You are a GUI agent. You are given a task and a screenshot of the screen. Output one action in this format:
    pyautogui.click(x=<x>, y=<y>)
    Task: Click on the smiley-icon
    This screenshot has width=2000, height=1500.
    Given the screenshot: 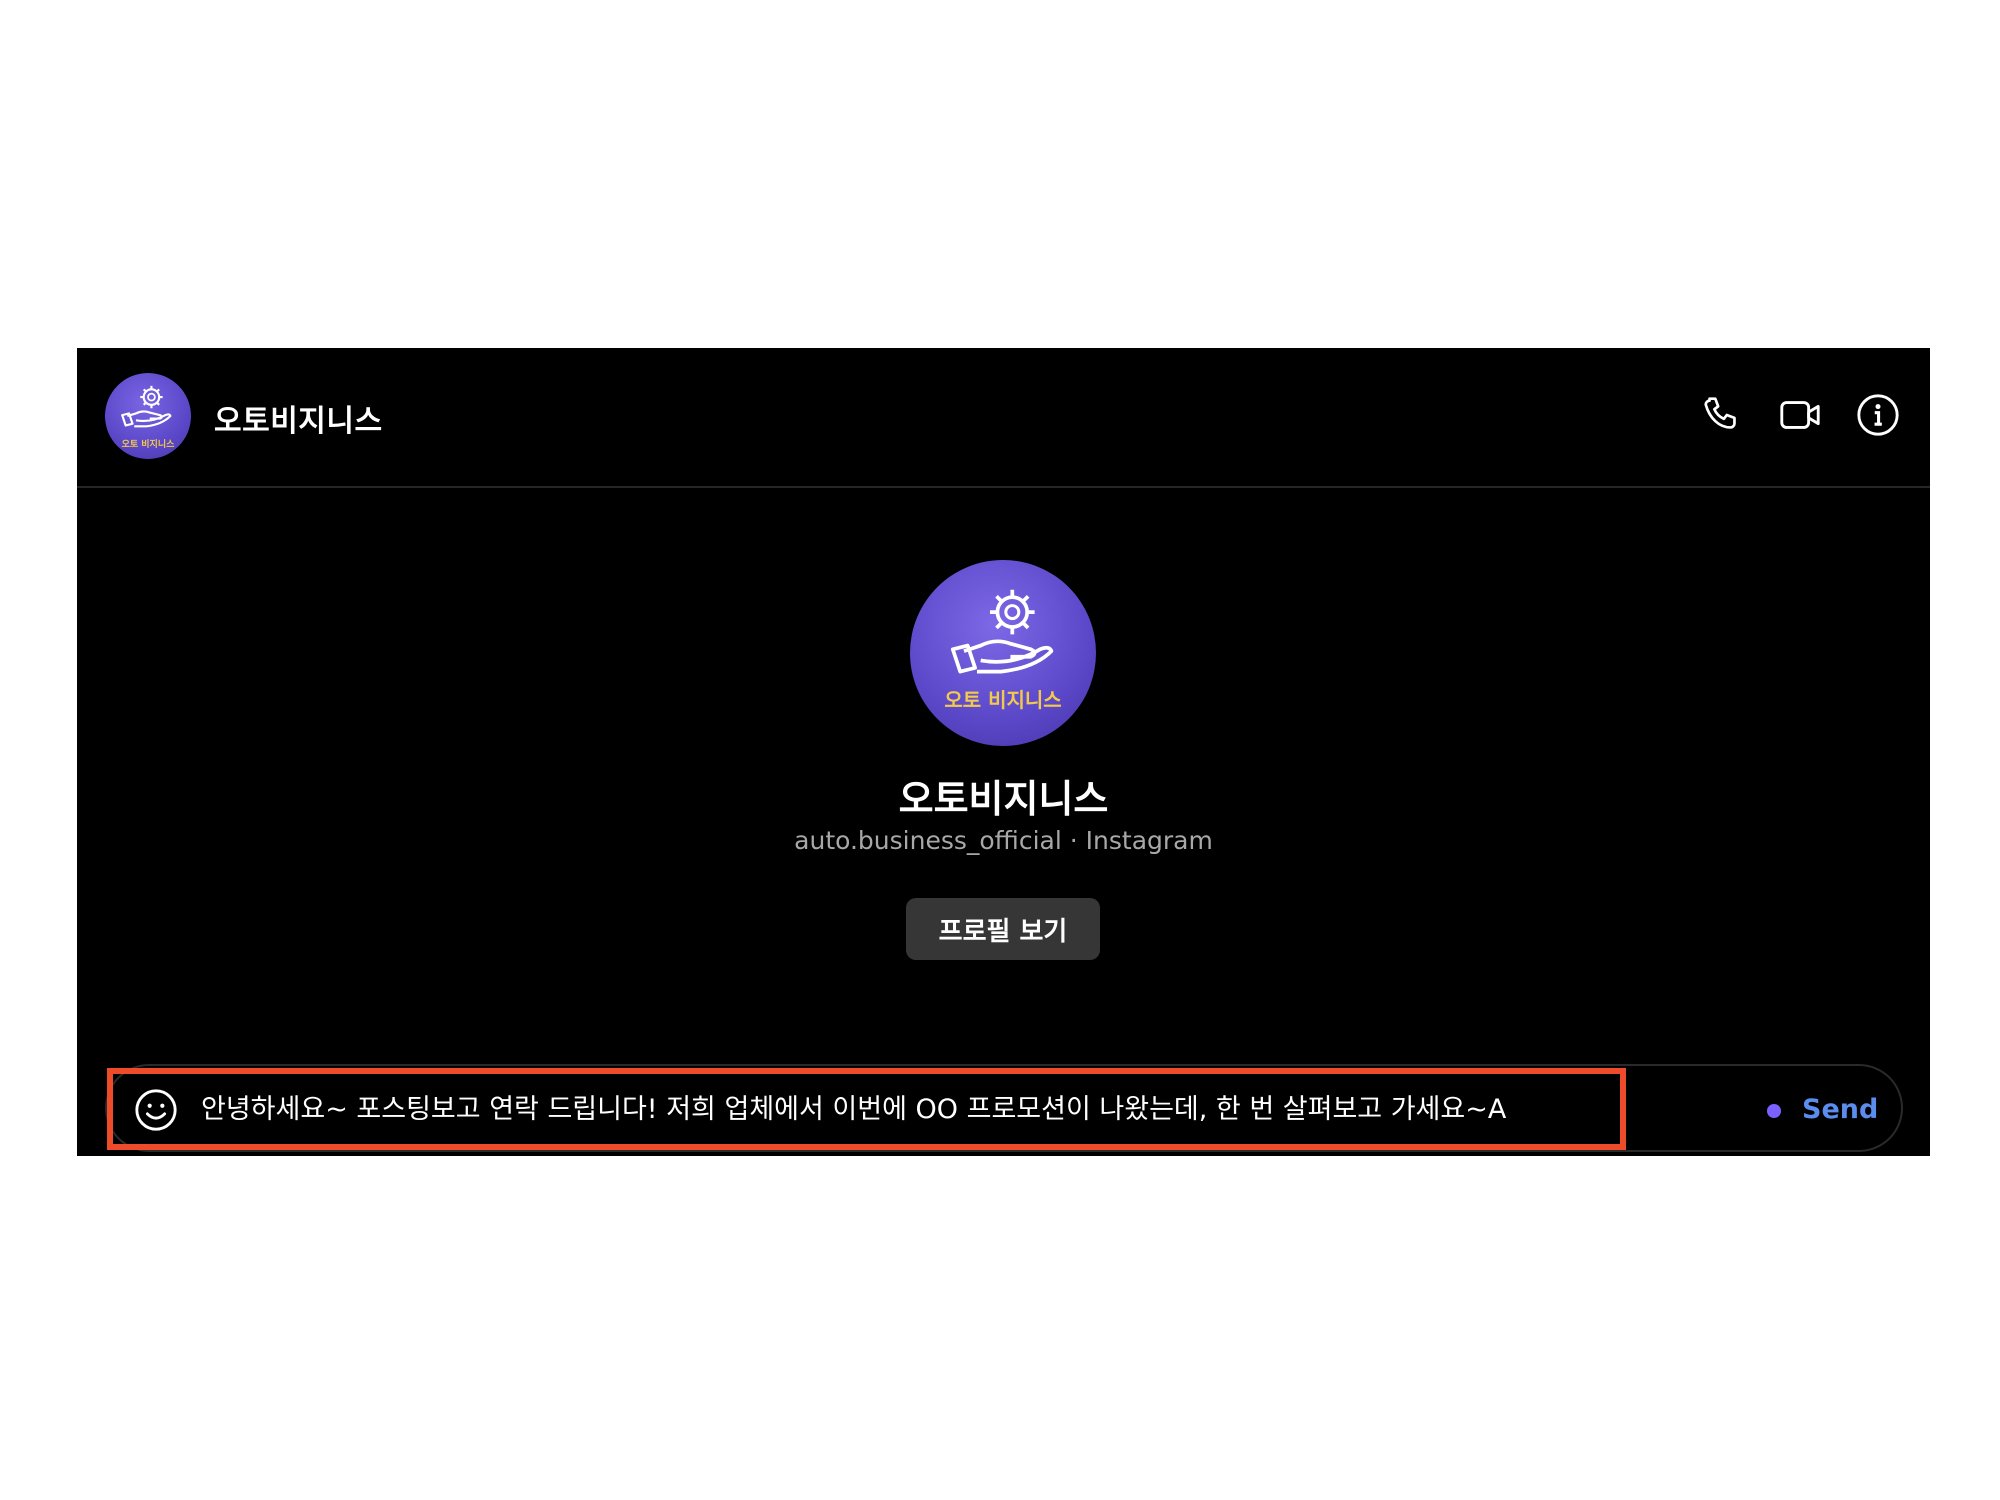 What is the action you would take?
    pyautogui.click(x=156, y=1110)
    